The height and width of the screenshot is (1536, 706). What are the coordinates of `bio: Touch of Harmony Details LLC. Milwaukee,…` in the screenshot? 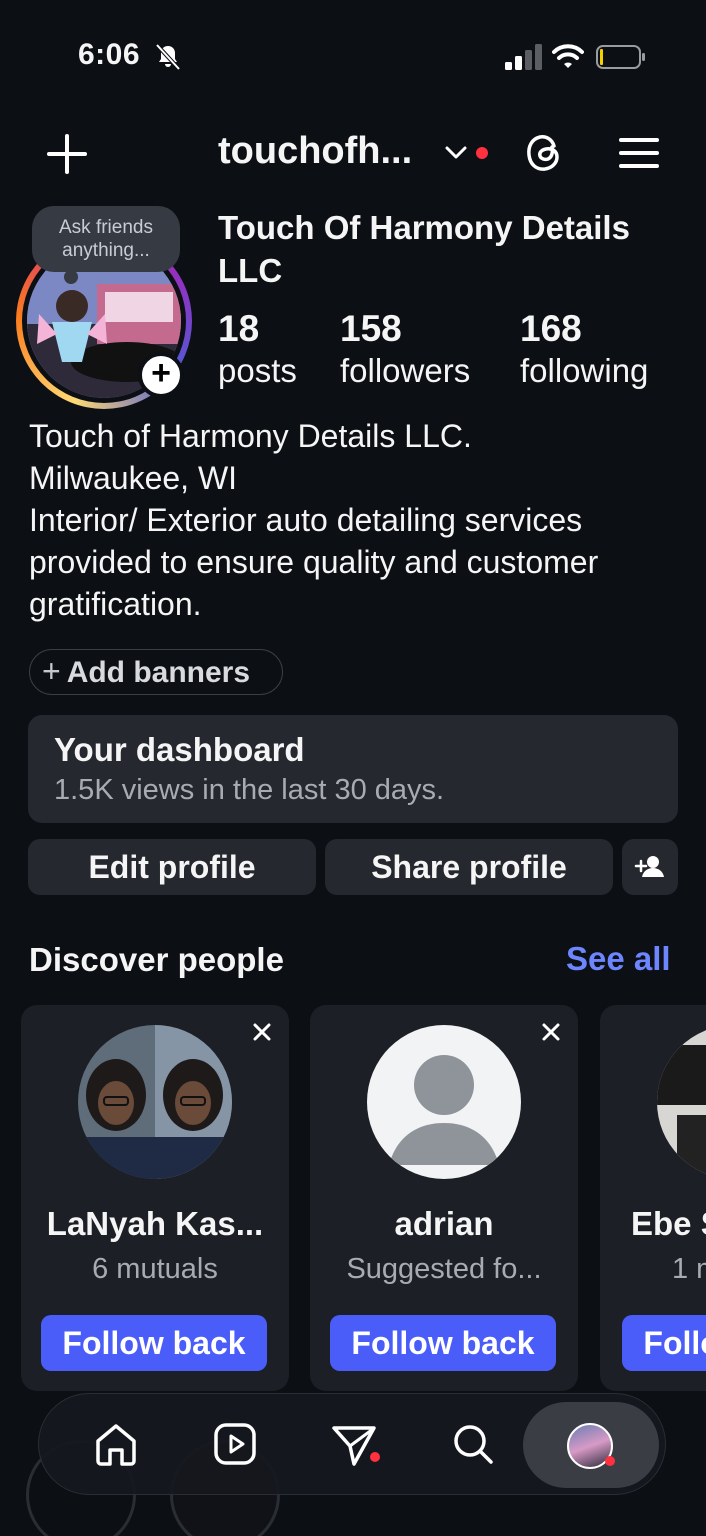 It's located at (359, 520).